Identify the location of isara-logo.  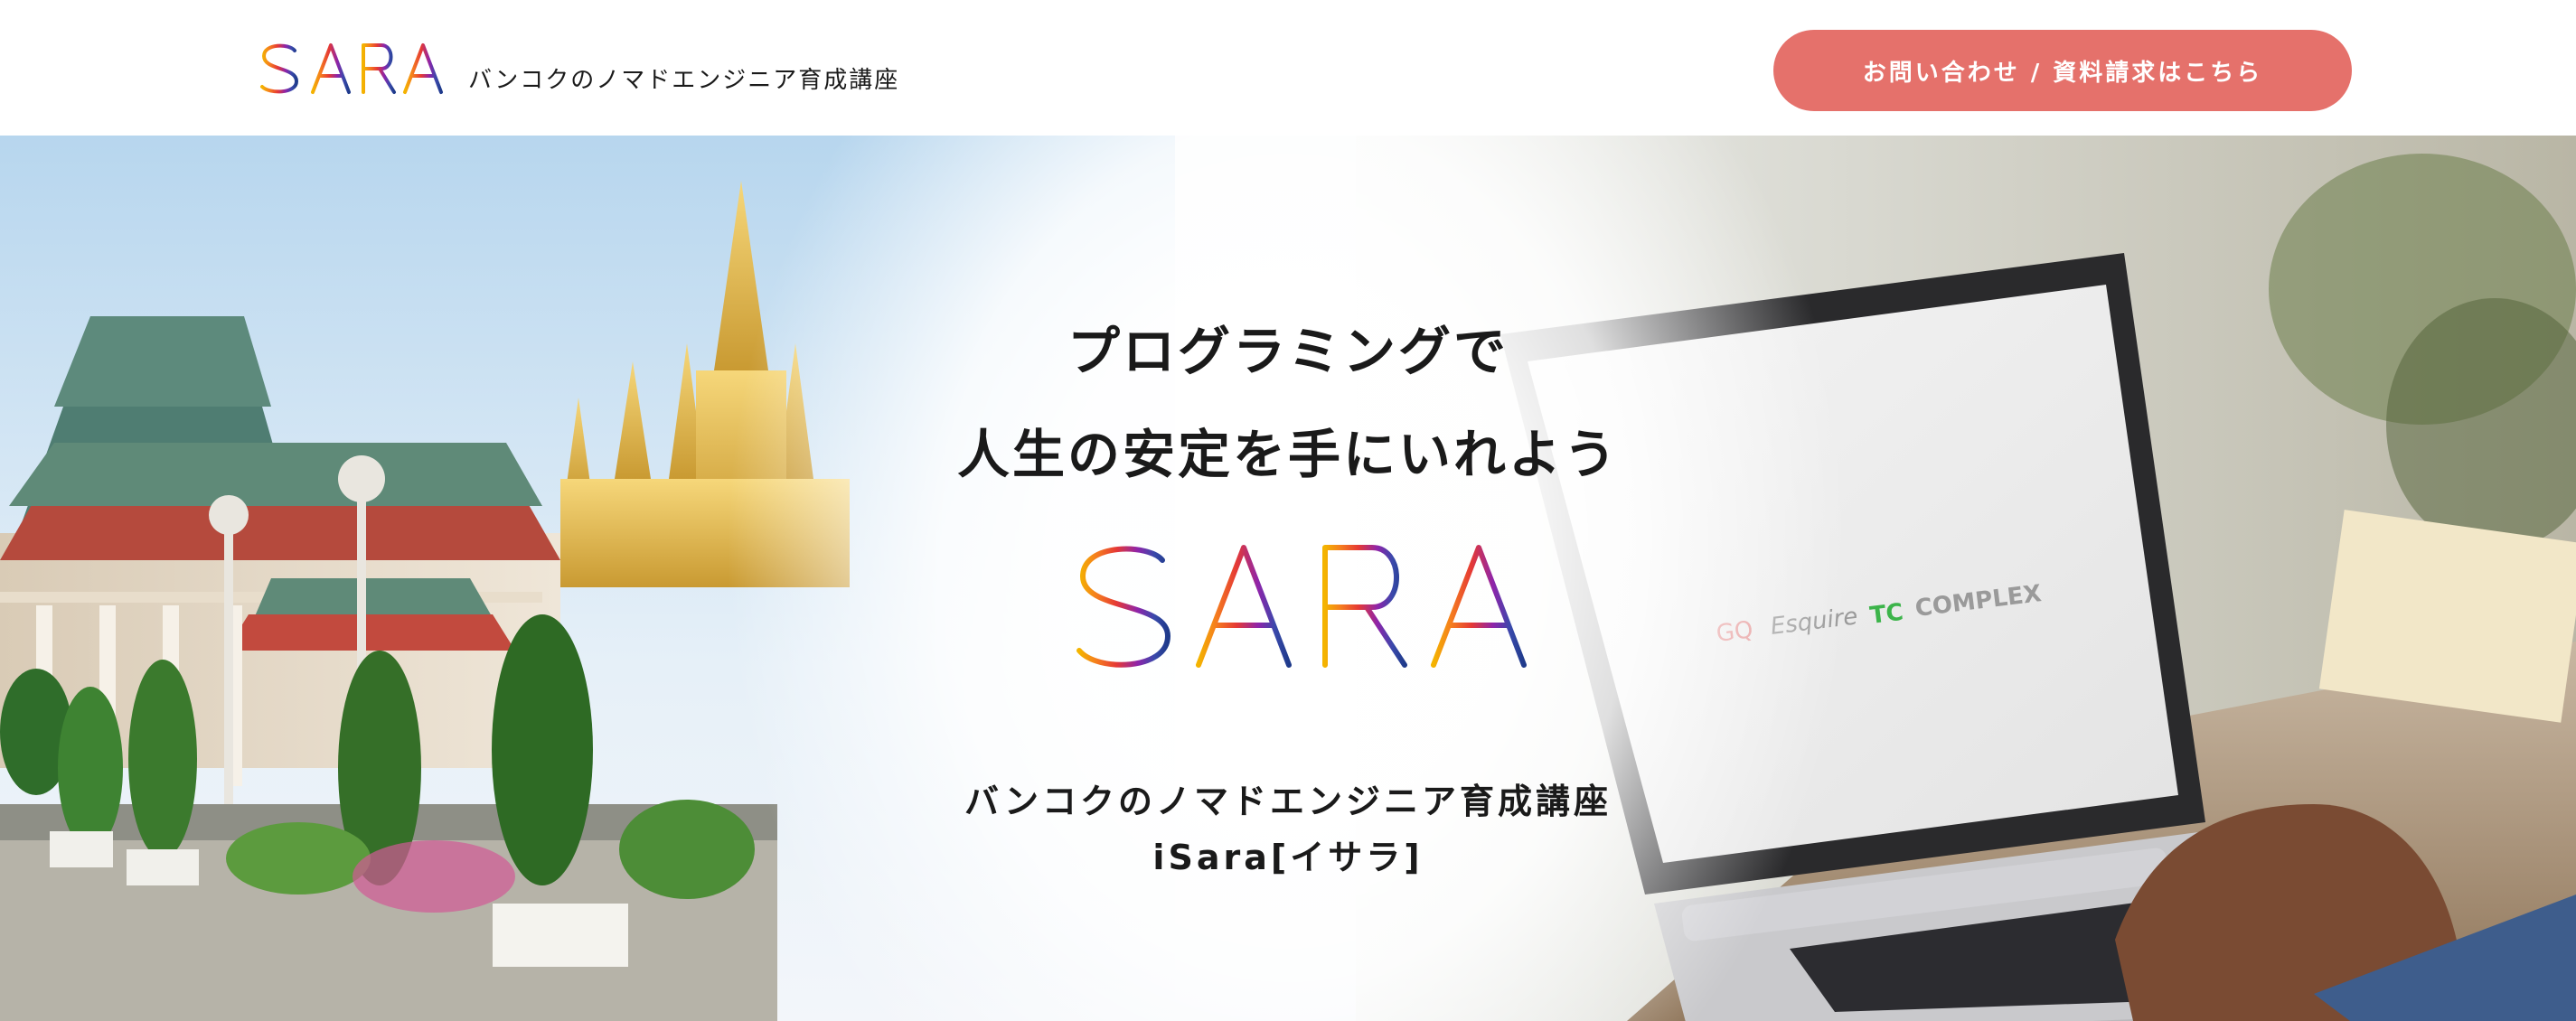
(342, 68).